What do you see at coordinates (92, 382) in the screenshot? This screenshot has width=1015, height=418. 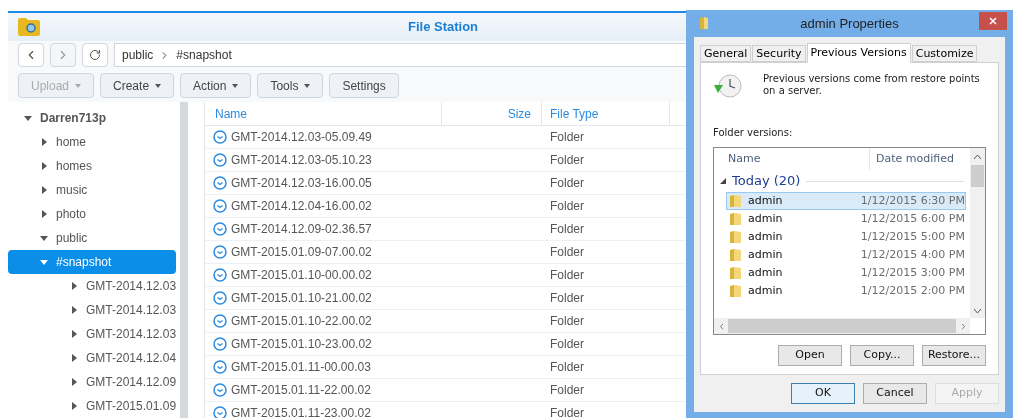 I see `tree-item: GMT-2014.12.09` at bounding box center [92, 382].